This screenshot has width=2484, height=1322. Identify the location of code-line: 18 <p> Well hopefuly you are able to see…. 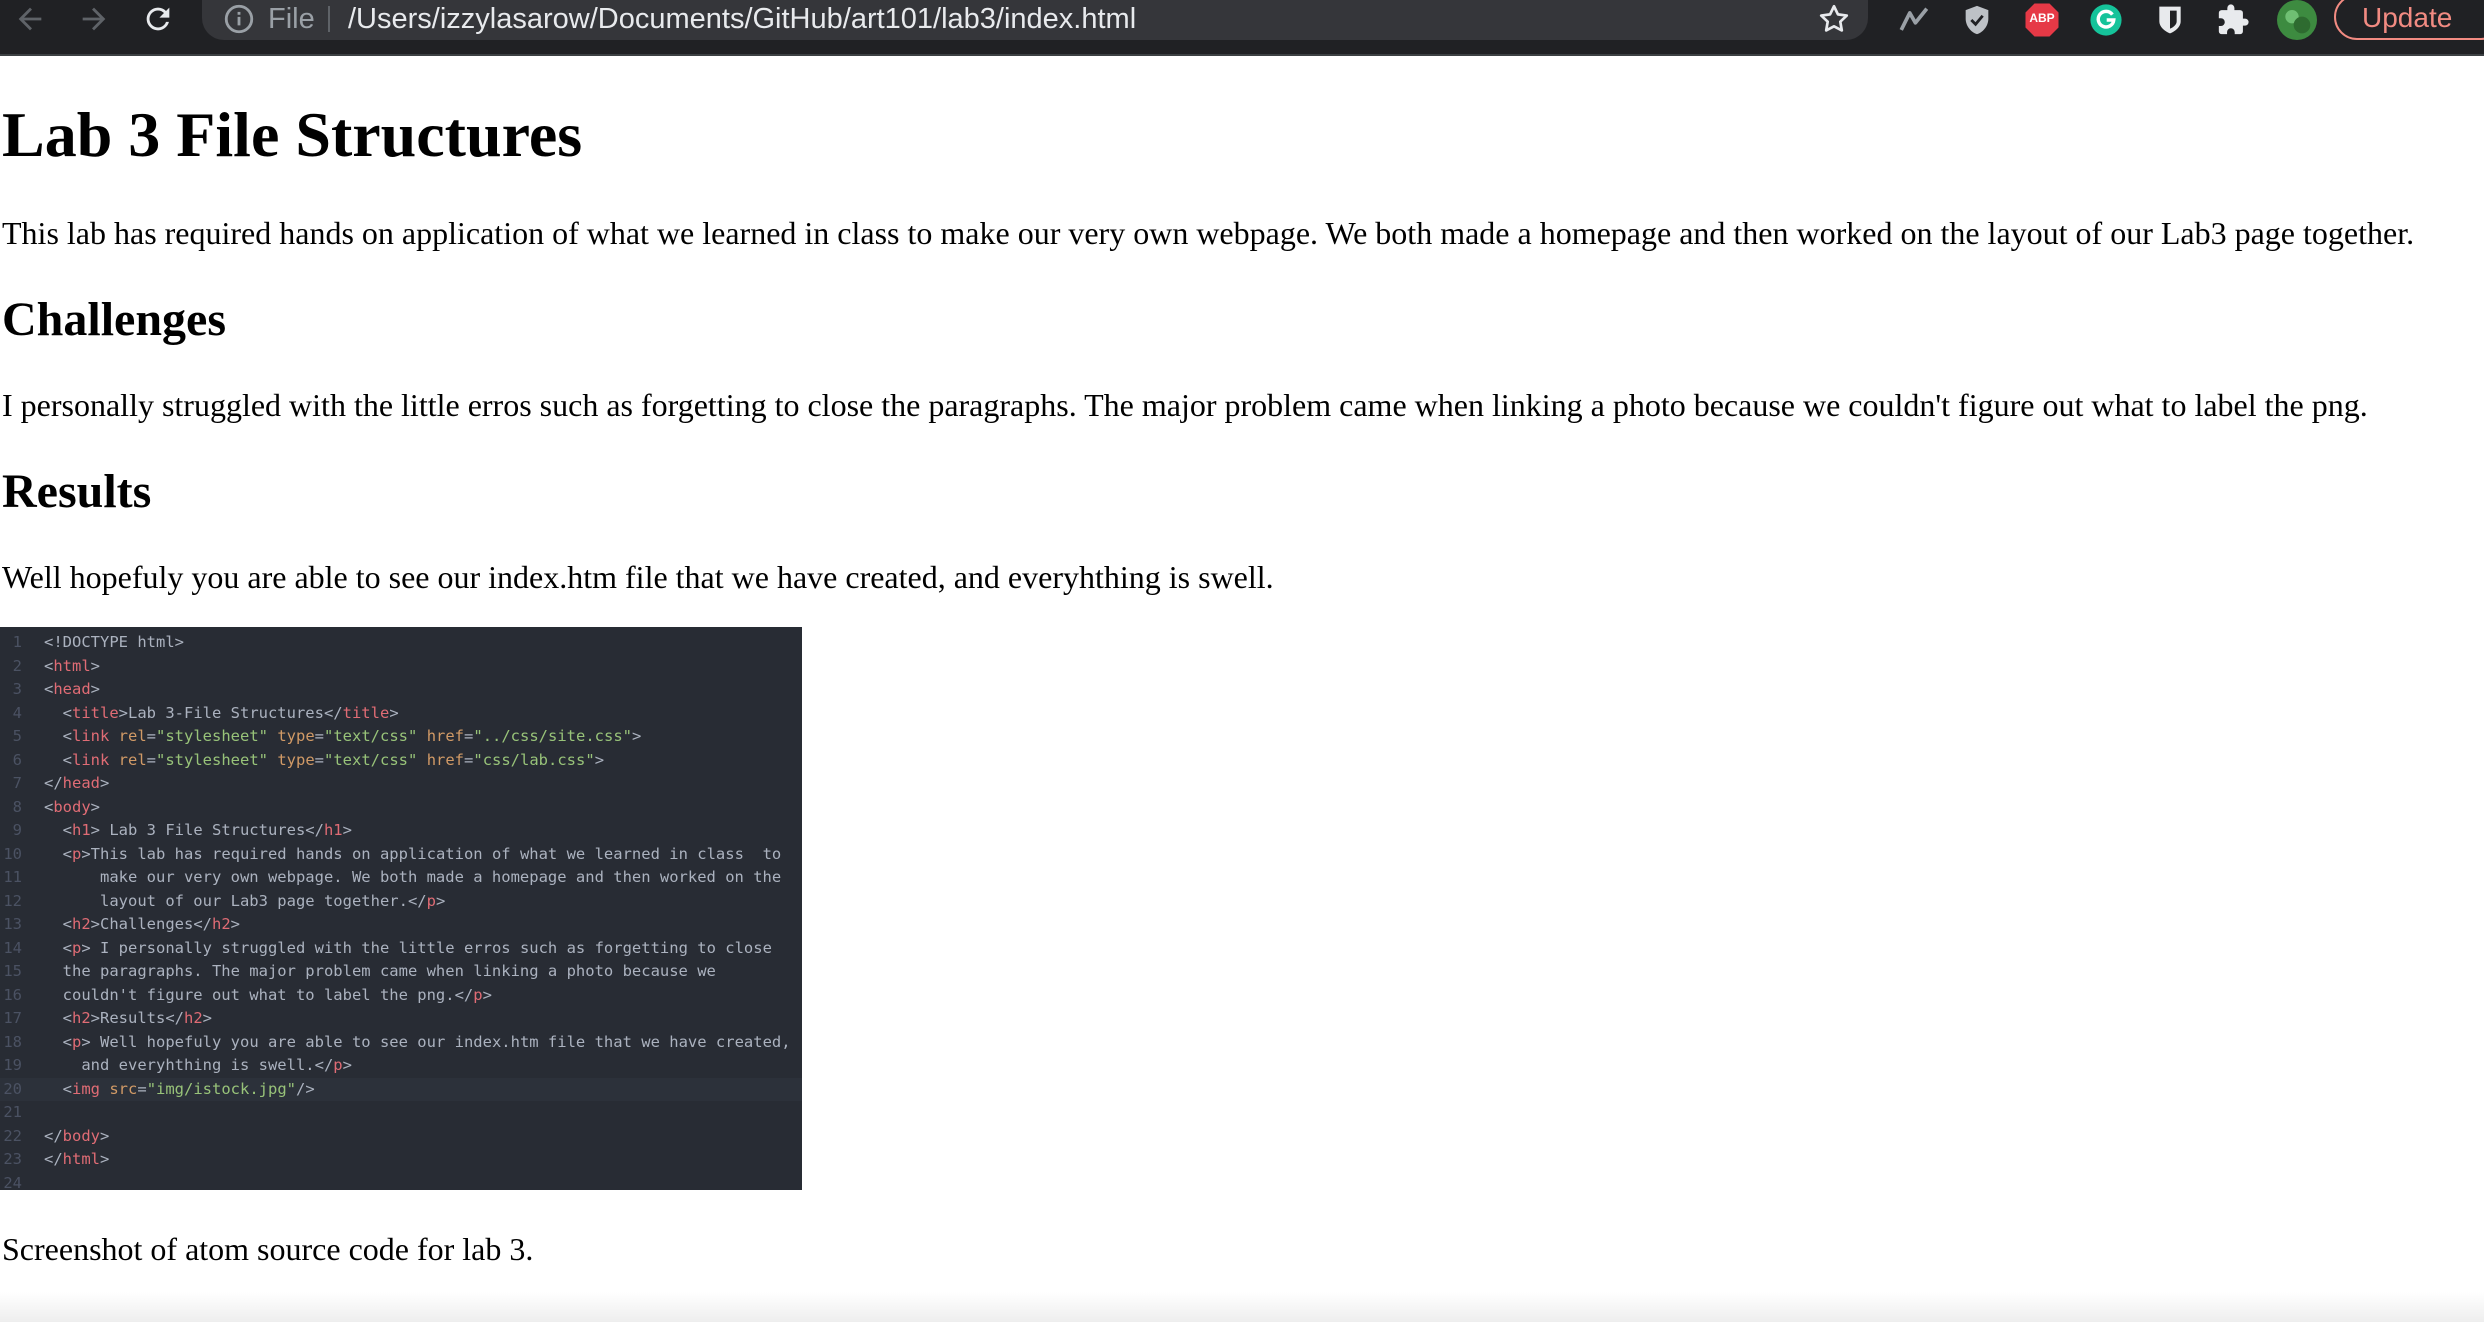
(401, 1043).